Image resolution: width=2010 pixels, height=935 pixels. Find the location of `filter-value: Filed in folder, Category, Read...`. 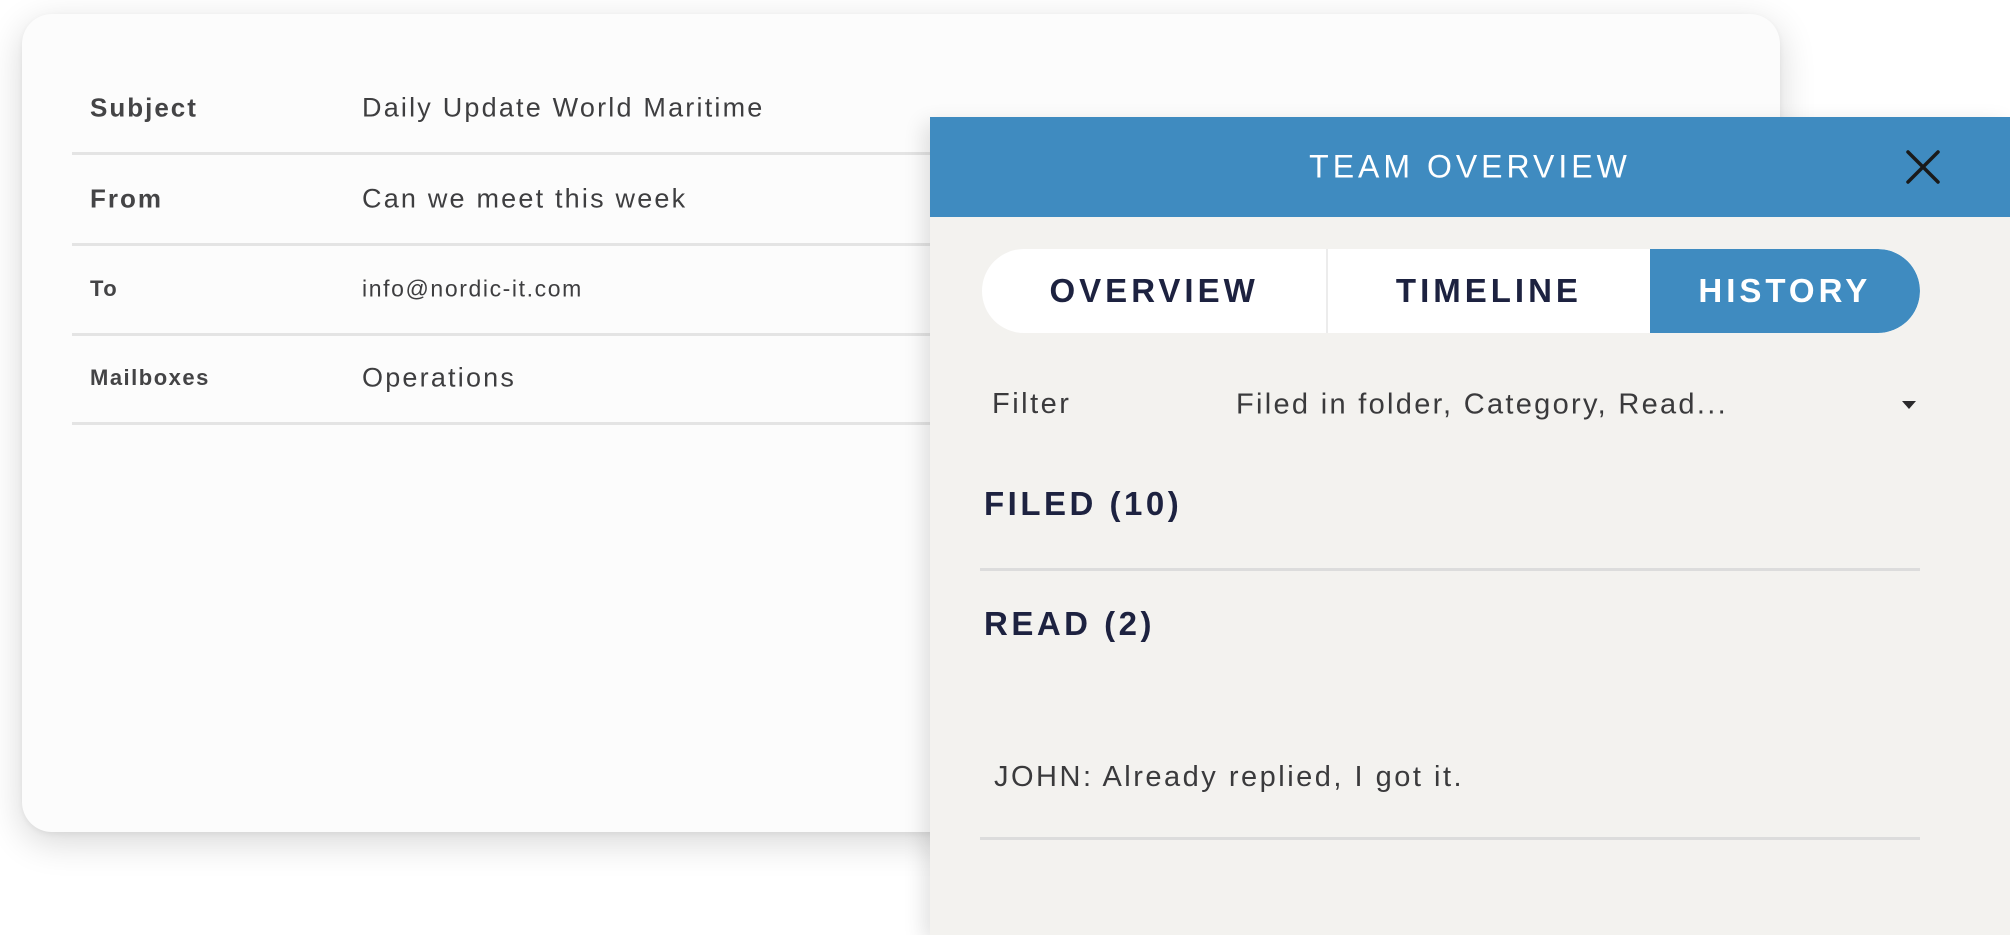

filter-value: Filed in folder, Category, Read... is located at coordinates (1482, 404).